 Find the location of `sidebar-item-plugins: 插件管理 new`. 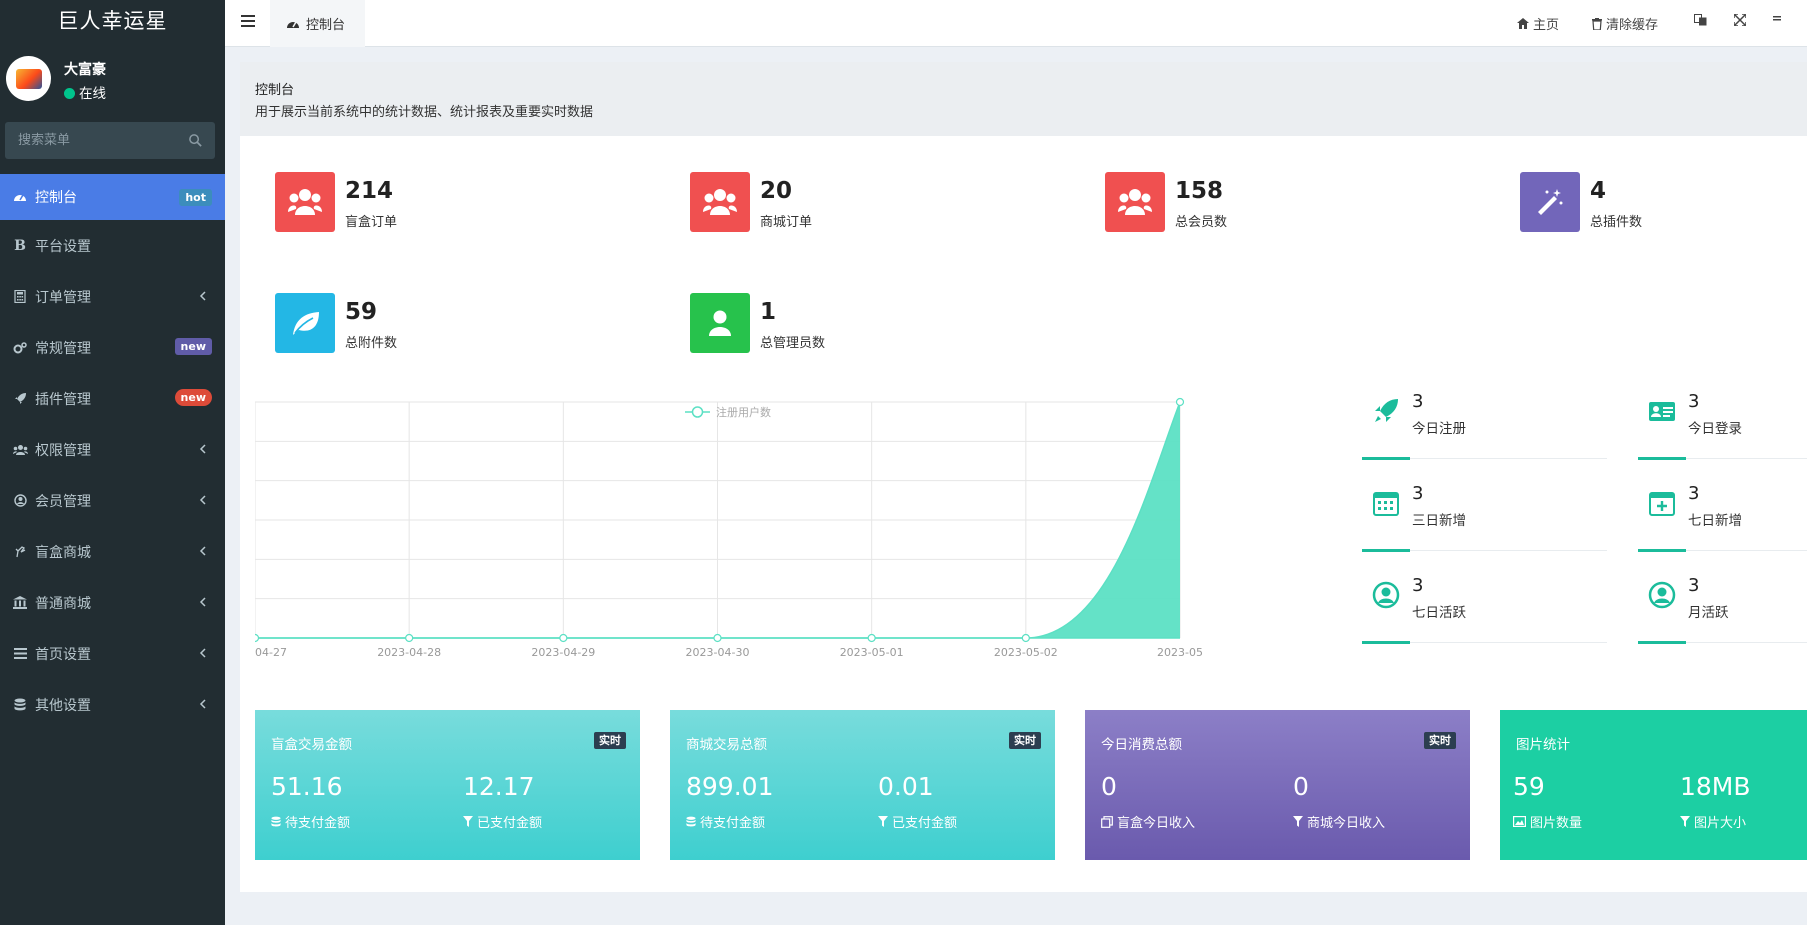

sidebar-item-plugins: 插件管理 new is located at coordinates (112, 398).